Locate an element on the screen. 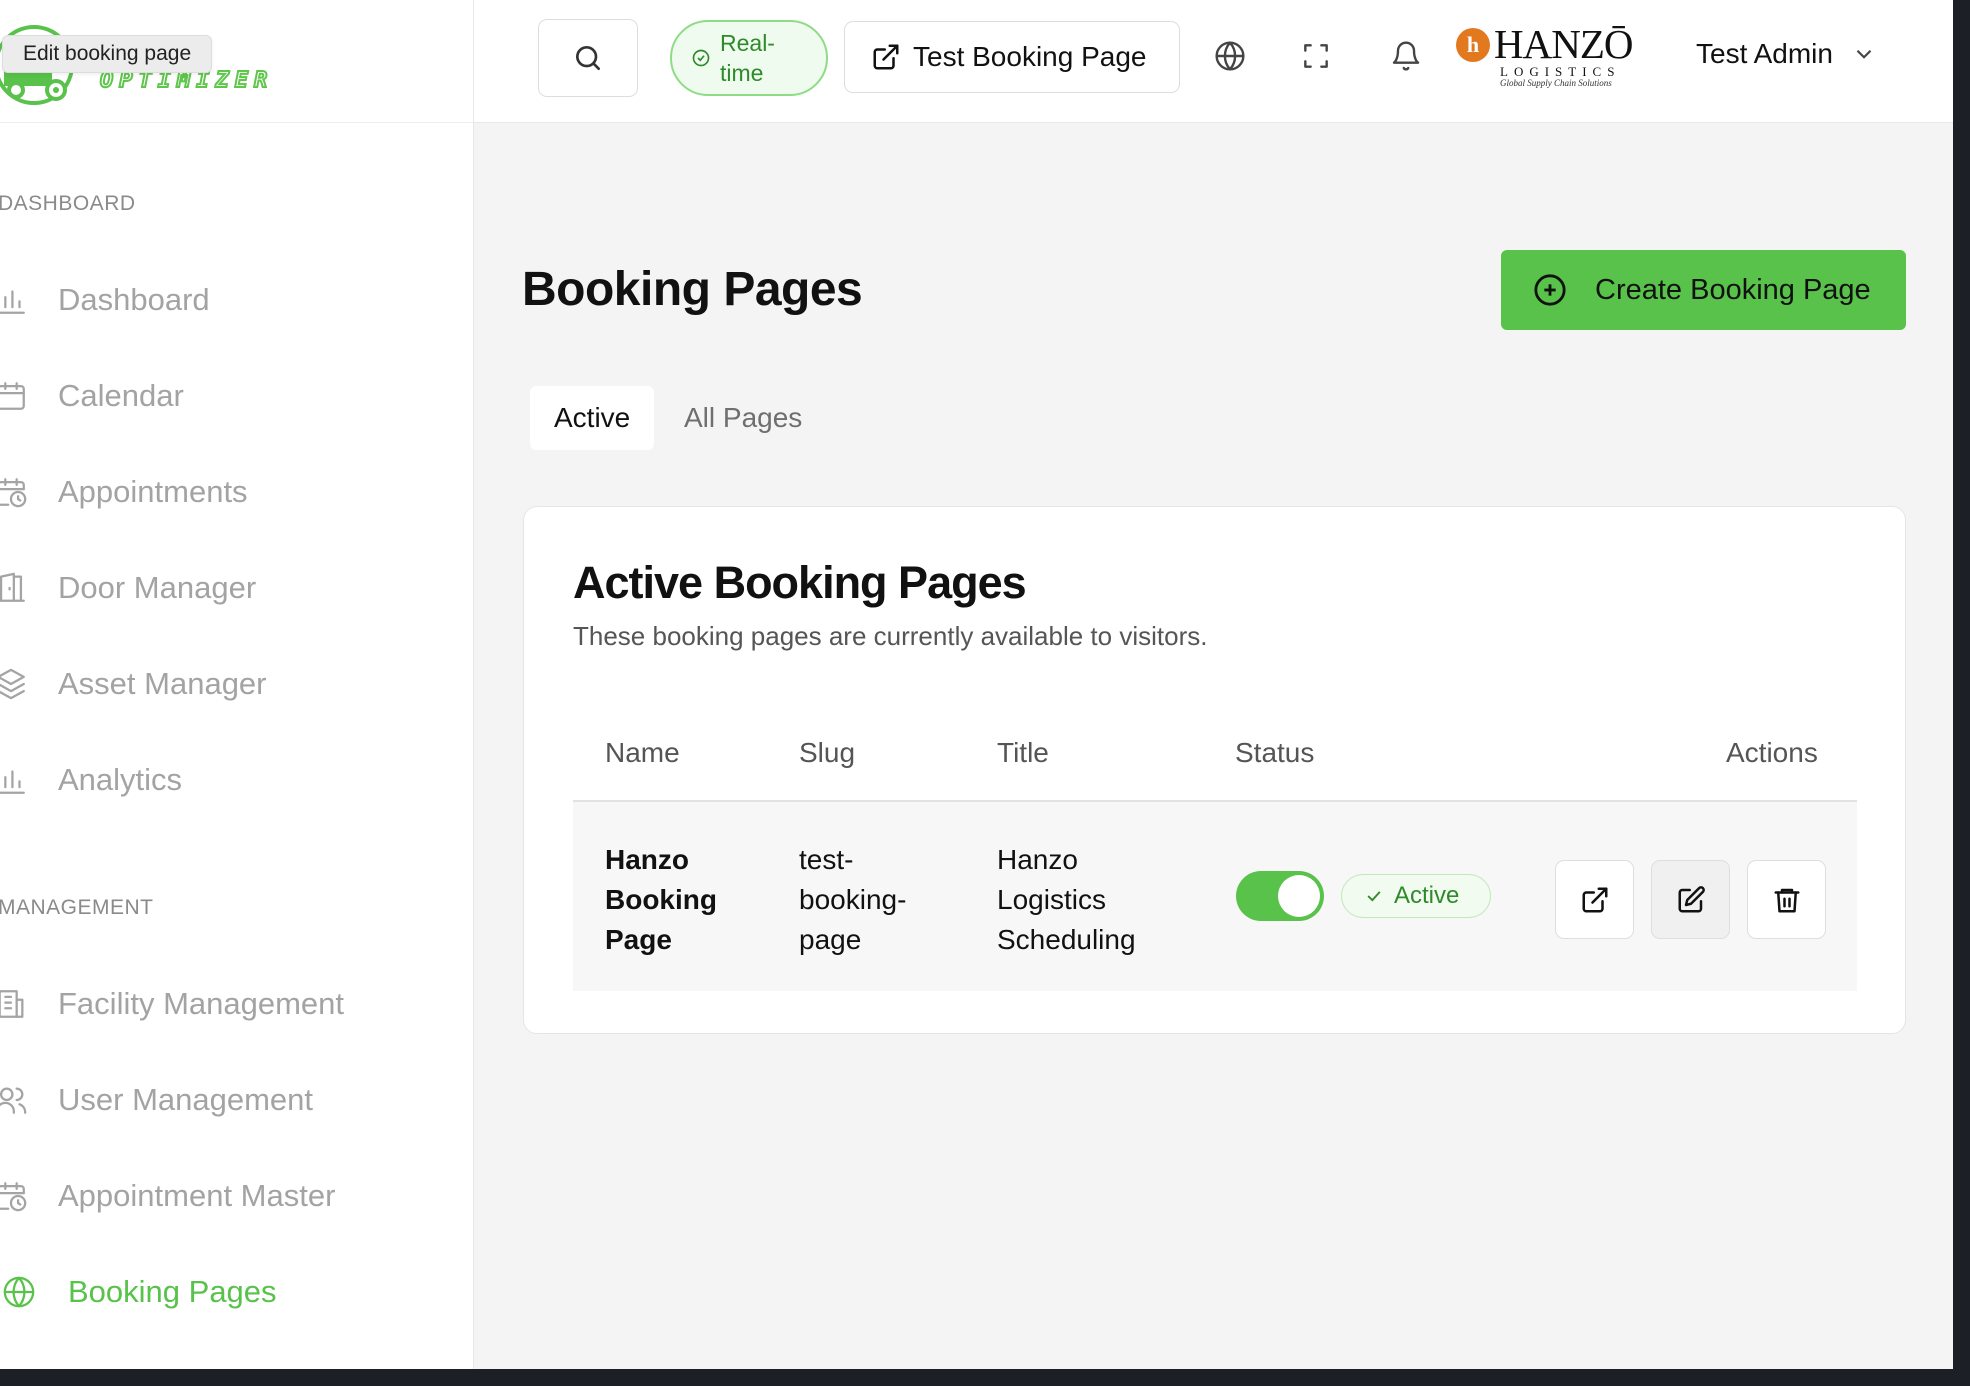 Image resolution: width=1970 pixels, height=1386 pixels. sidebar-item-user-management: User Management is located at coordinates (235, 1100).